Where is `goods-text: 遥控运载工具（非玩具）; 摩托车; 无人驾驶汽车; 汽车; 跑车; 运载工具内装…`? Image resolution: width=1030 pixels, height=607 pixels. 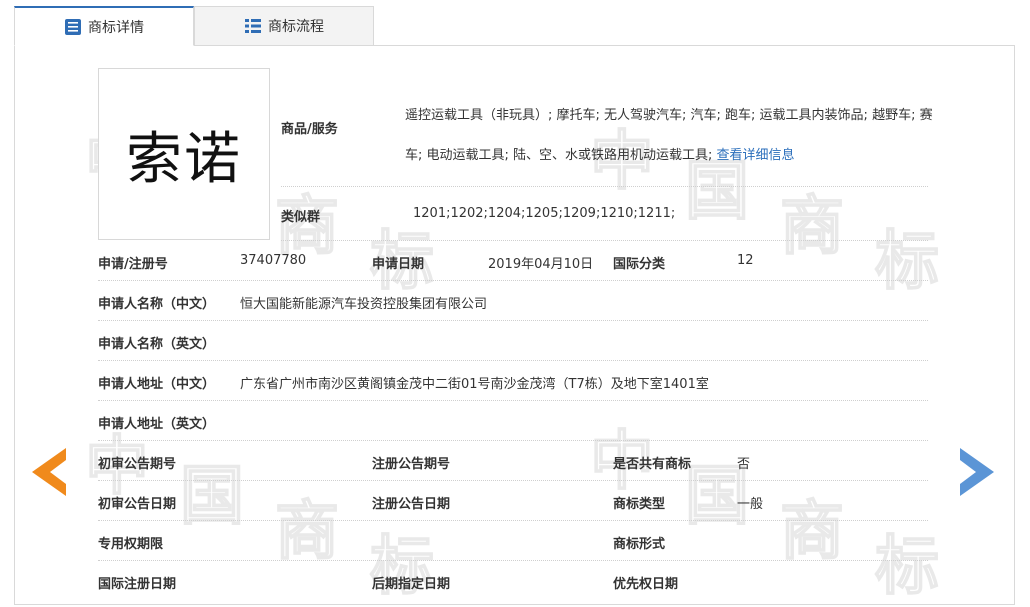 goods-text: 遥控运载工具（非玩具）; 摩托车; 无人驾驶汽车; 汽车; 跑车; 运载工具内装… is located at coordinates (670, 136).